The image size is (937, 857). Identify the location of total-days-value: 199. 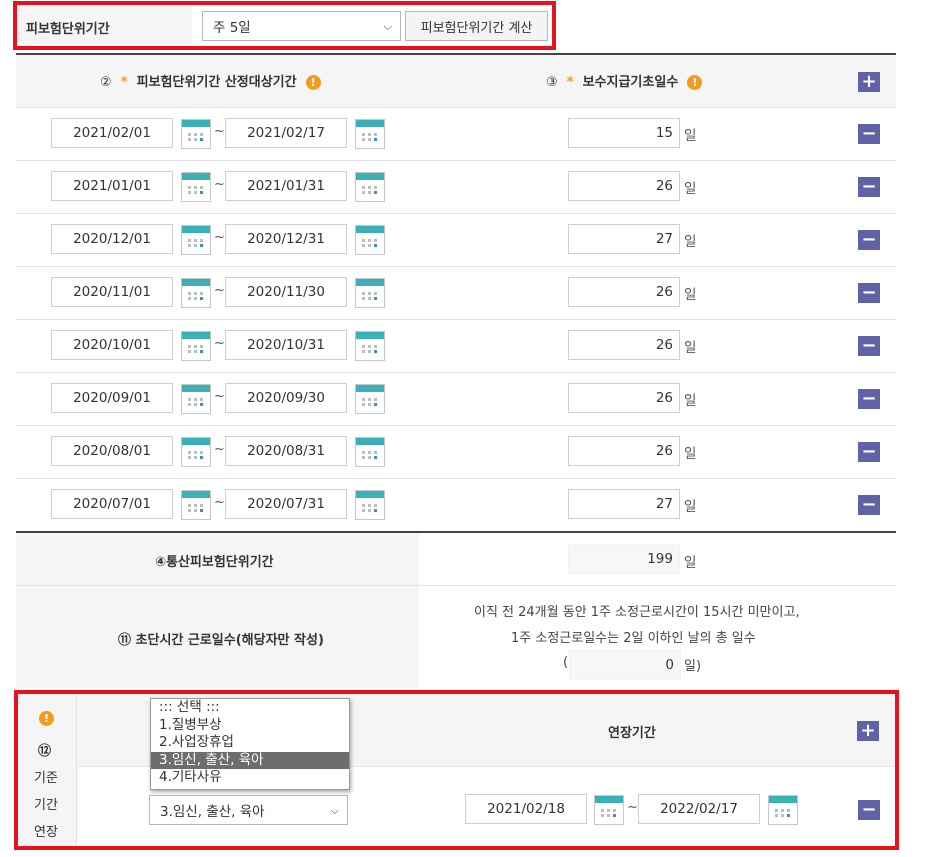
(624, 559).